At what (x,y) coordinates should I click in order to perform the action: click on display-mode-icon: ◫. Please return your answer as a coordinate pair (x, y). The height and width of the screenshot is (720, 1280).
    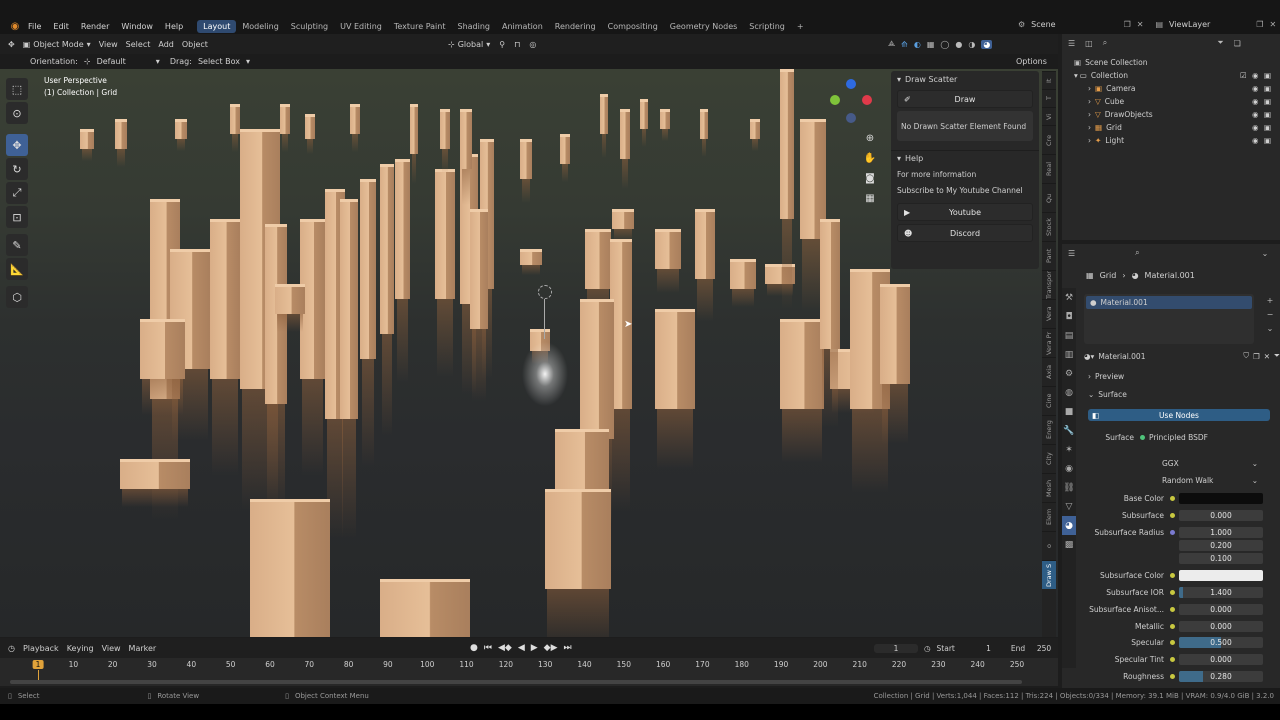
    Looking at the image, I should click on (1089, 43).